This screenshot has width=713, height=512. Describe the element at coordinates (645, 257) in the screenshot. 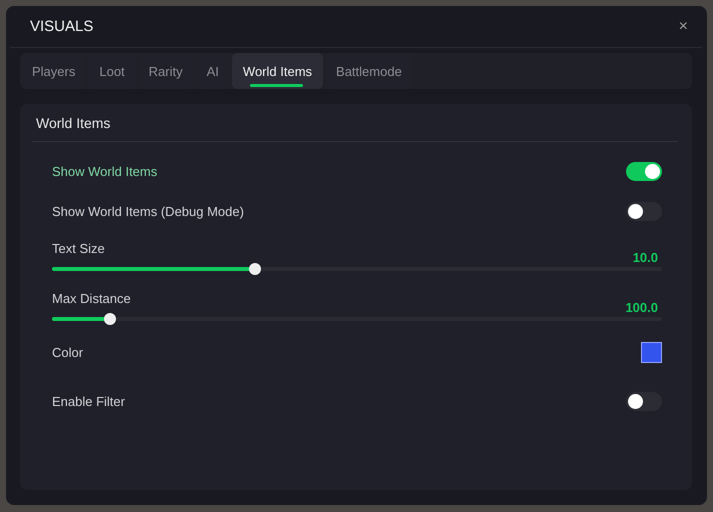

I see `slider-value: 10.0` at that location.